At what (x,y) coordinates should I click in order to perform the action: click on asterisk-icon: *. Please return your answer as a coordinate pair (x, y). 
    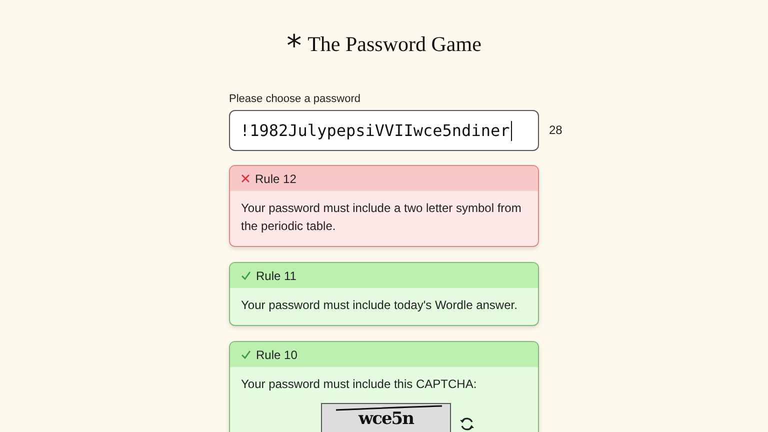
    Looking at the image, I should click on (294, 45).